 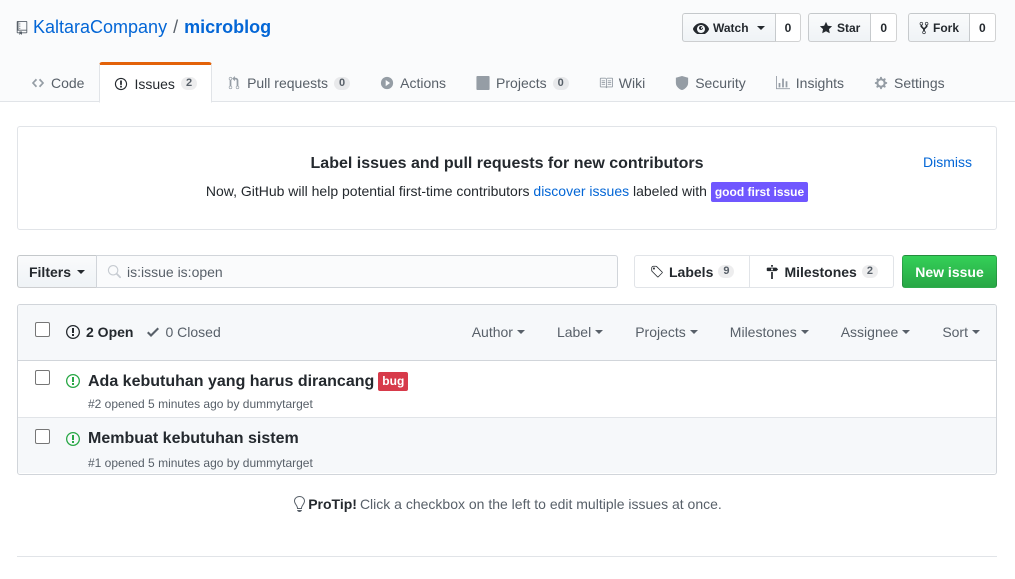 I want to click on star-icon, so click(x=826, y=27).